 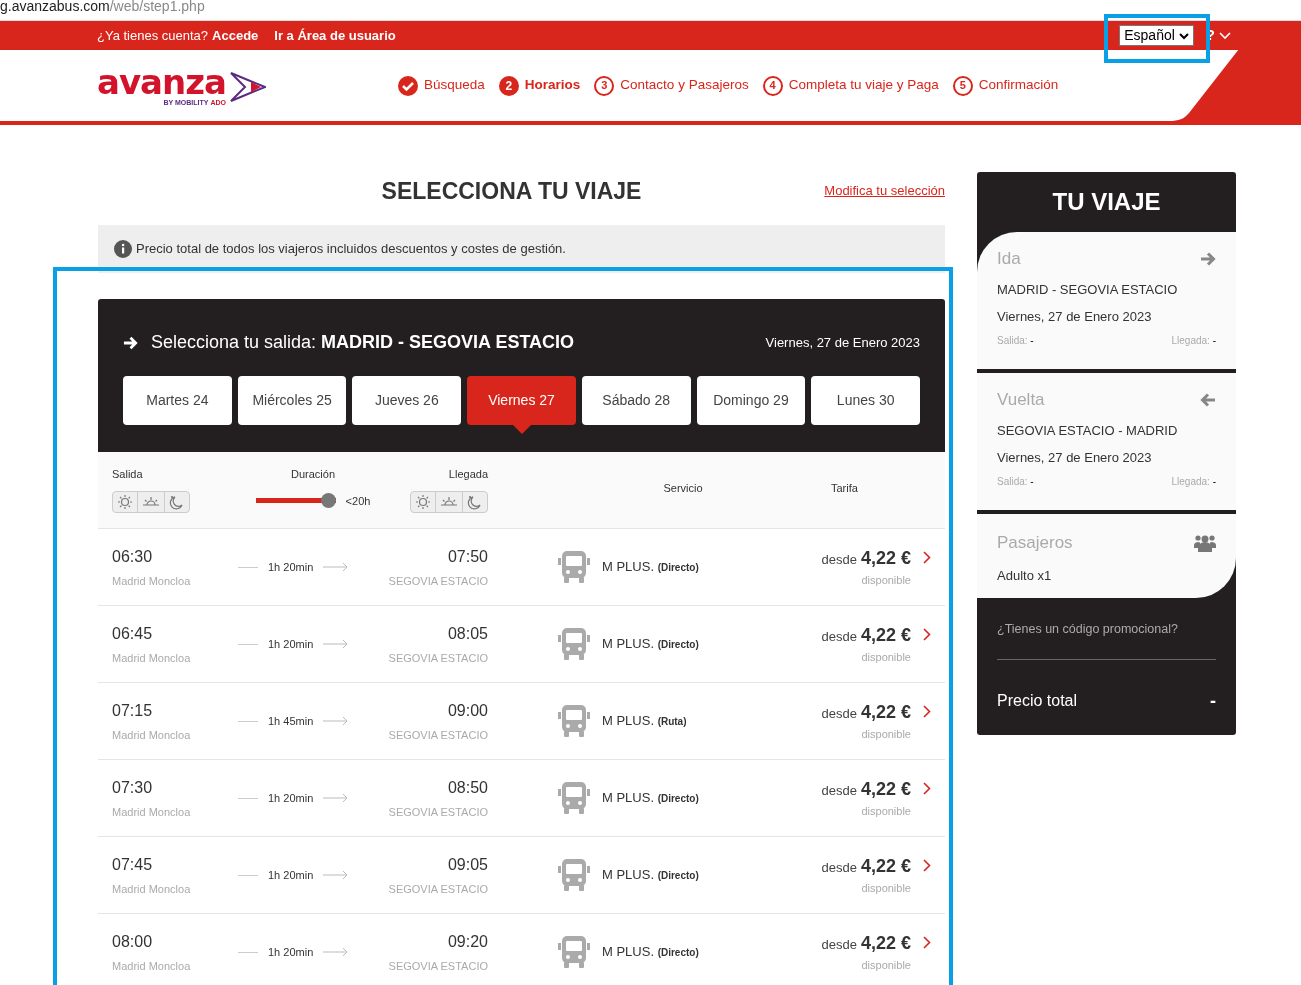 I want to click on arrival-time: 08:05, so click(x=467, y=633).